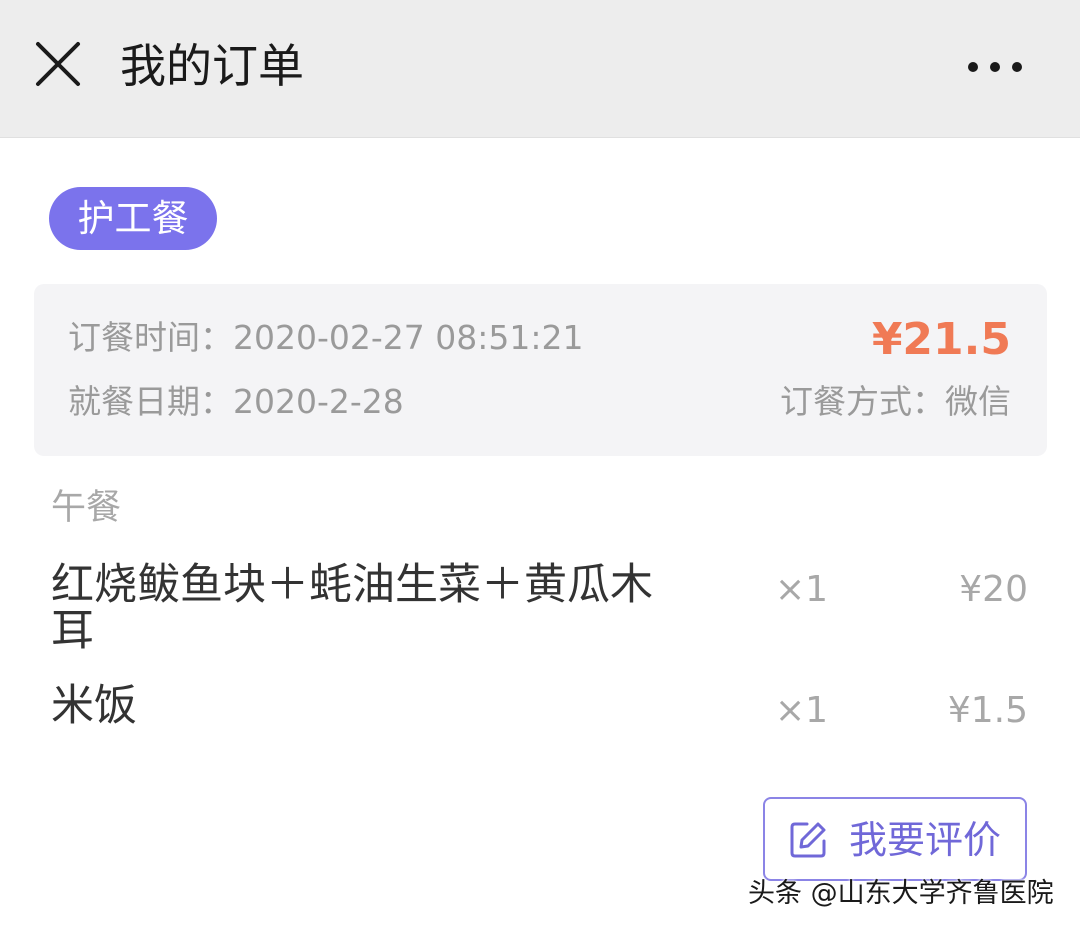  What do you see at coordinates (901, 893) in the screenshot?
I see `source-watermark: 头条 @山东大学齐鲁医院` at bounding box center [901, 893].